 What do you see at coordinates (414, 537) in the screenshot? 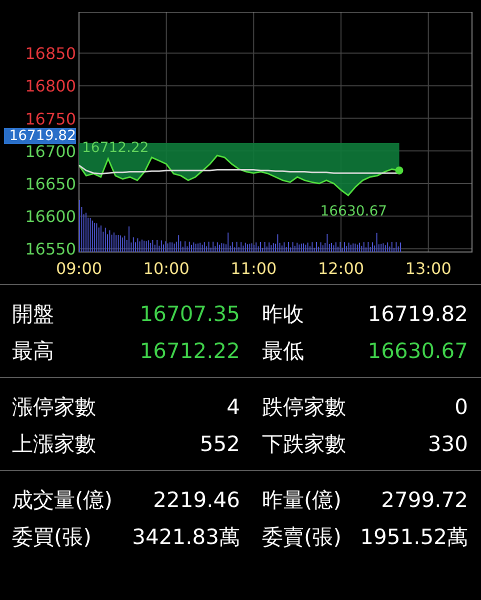
I see `stat-value: 1951.52萬` at bounding box center [414, 537].